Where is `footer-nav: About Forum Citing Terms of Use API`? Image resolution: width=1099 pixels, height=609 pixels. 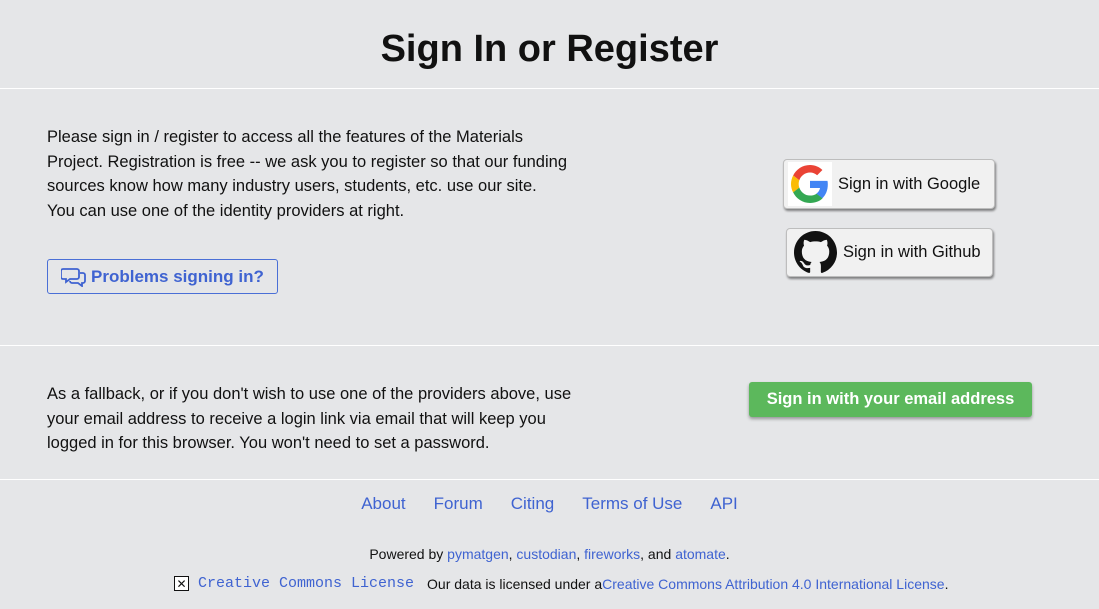
footer-nav: About Forum Citing Terms of Use API is located at coordinates (549, 504).